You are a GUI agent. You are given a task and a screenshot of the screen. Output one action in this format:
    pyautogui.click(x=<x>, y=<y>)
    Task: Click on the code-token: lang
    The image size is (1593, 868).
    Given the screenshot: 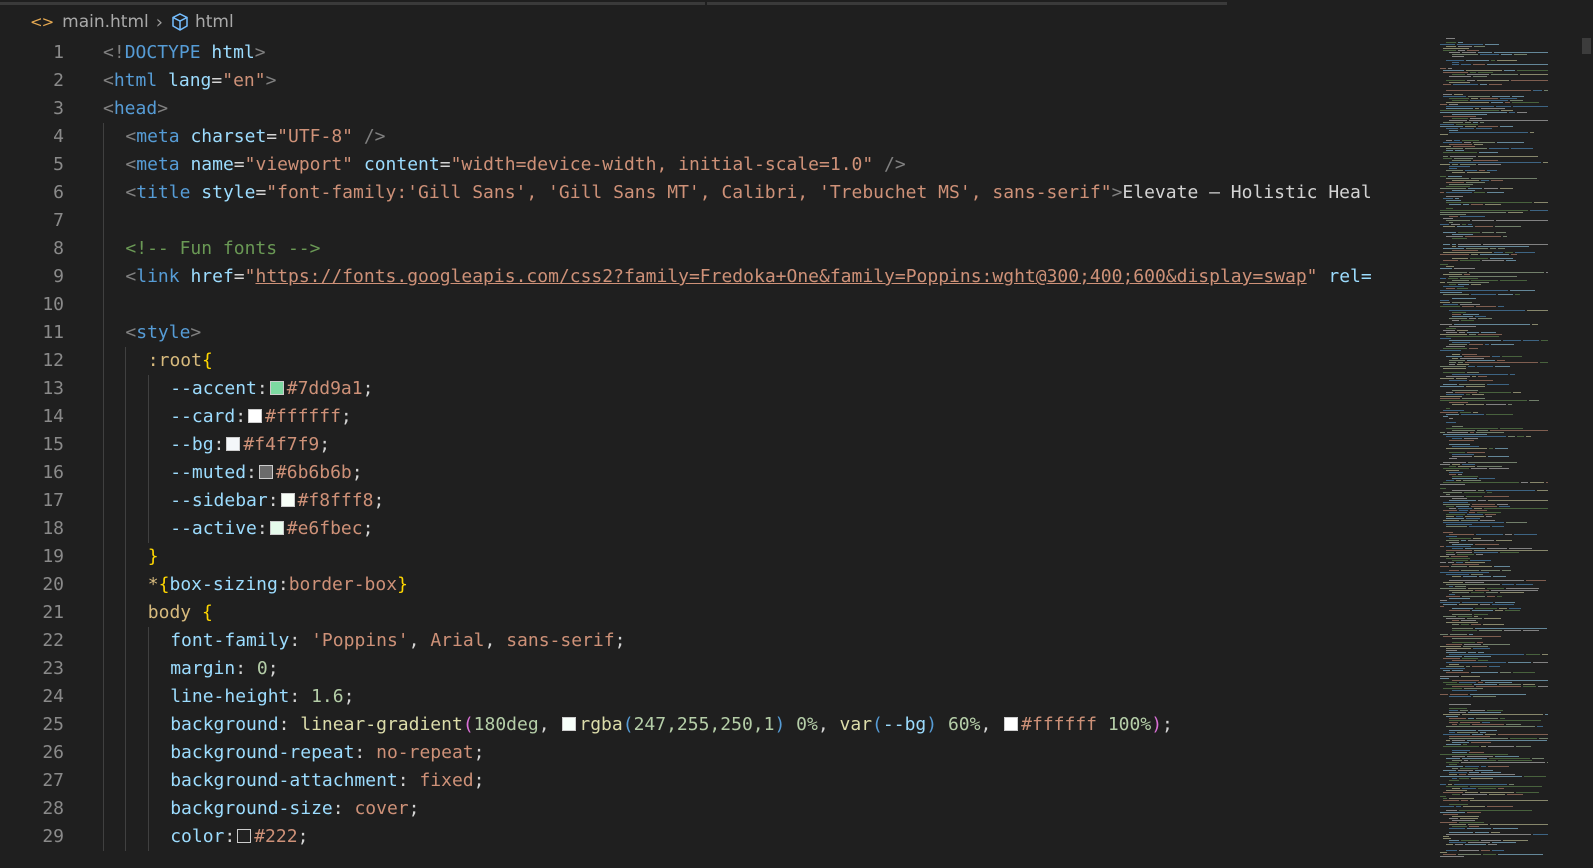 What is the action you would take?
    pyautogui.click(x=190, y=80)
    